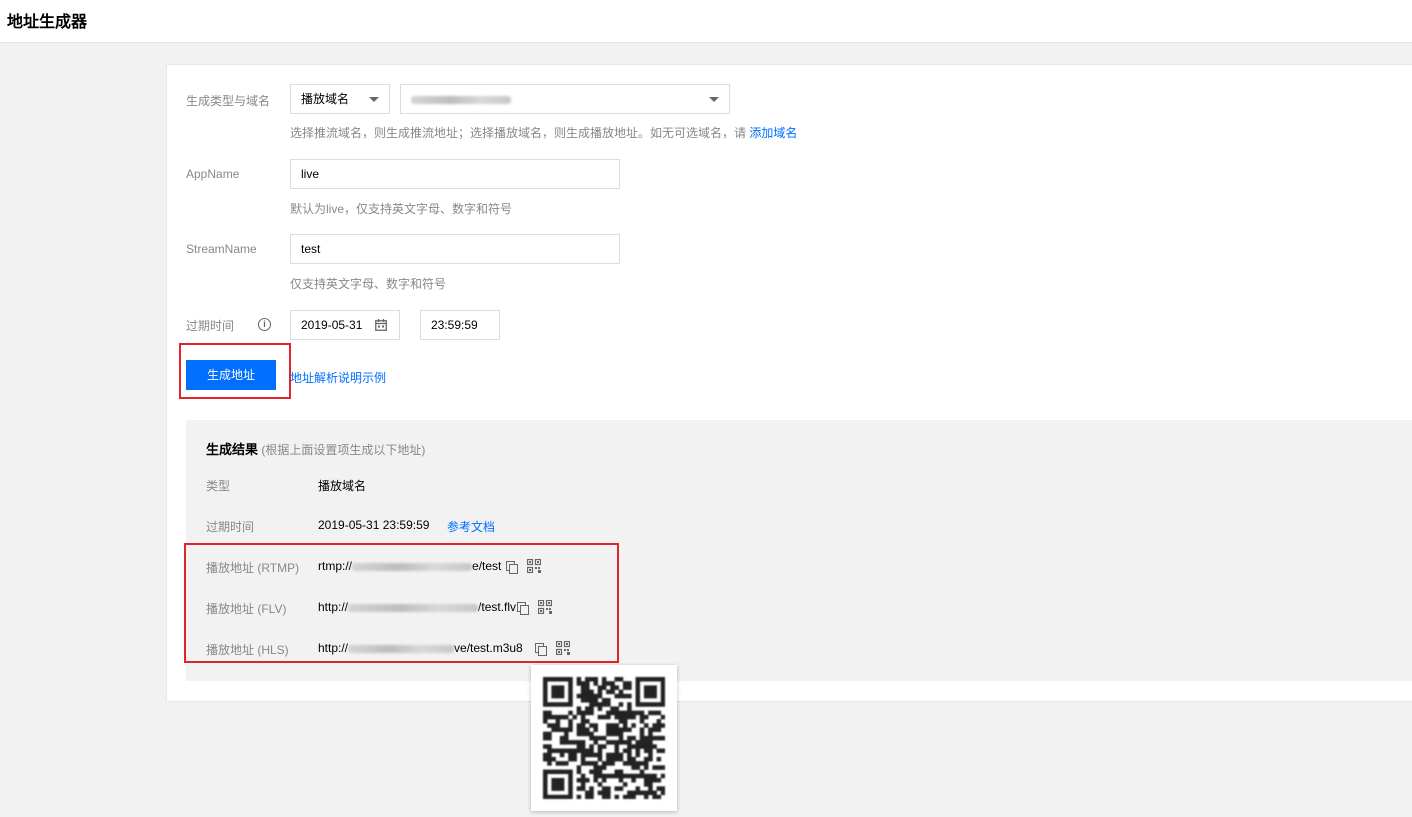 The height and width of the screenshot is (817, 1412). What do you see at coordinates (246, 609) in the screenshot?
I see `flv-url-label: 播放地址 (FLV)` at bounding box center [246, 609].